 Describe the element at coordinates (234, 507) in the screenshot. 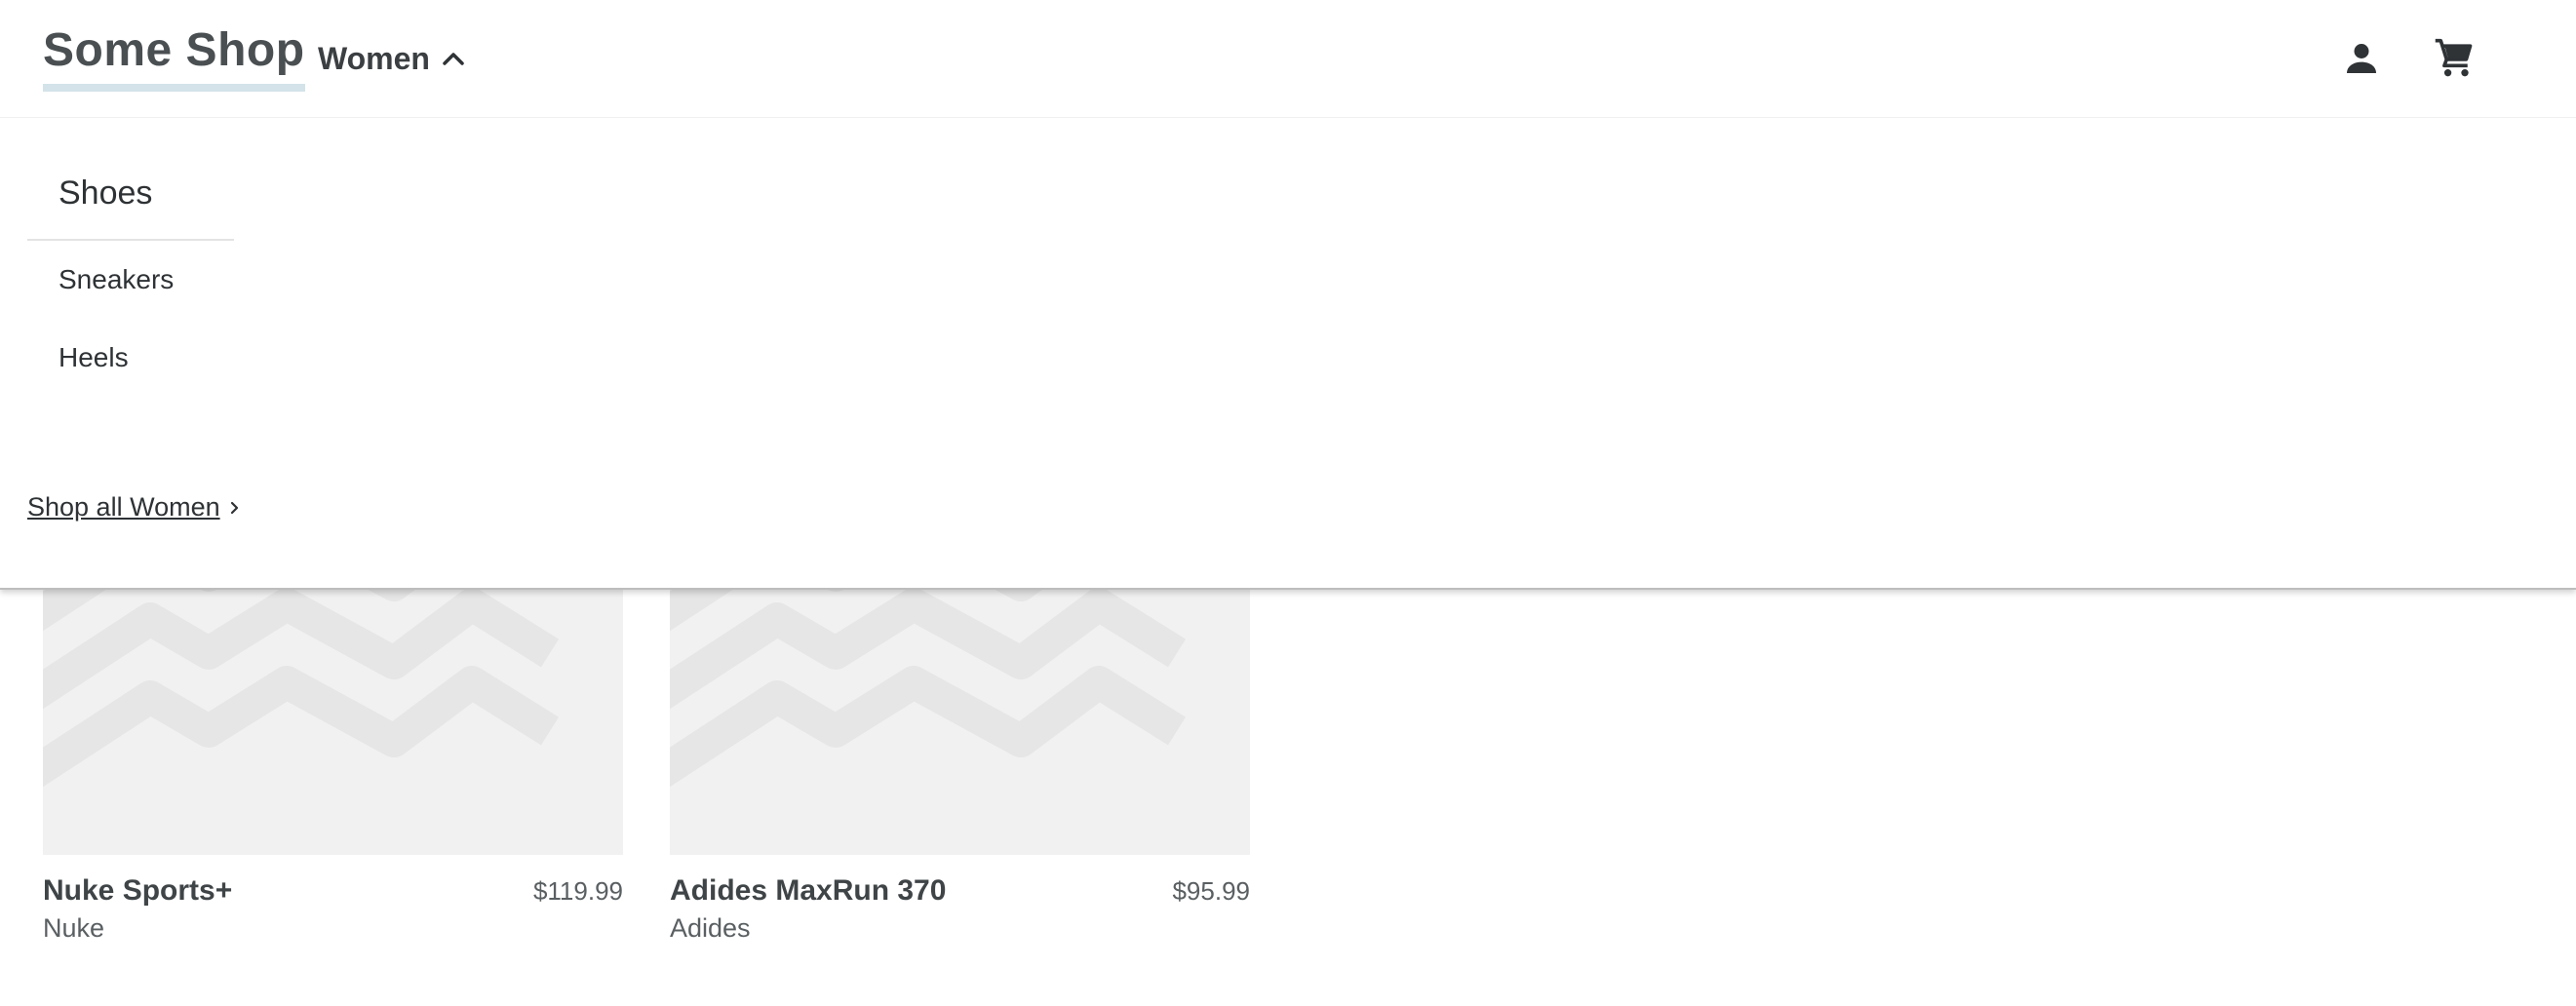

I see `chevron-right-icon` at that location.